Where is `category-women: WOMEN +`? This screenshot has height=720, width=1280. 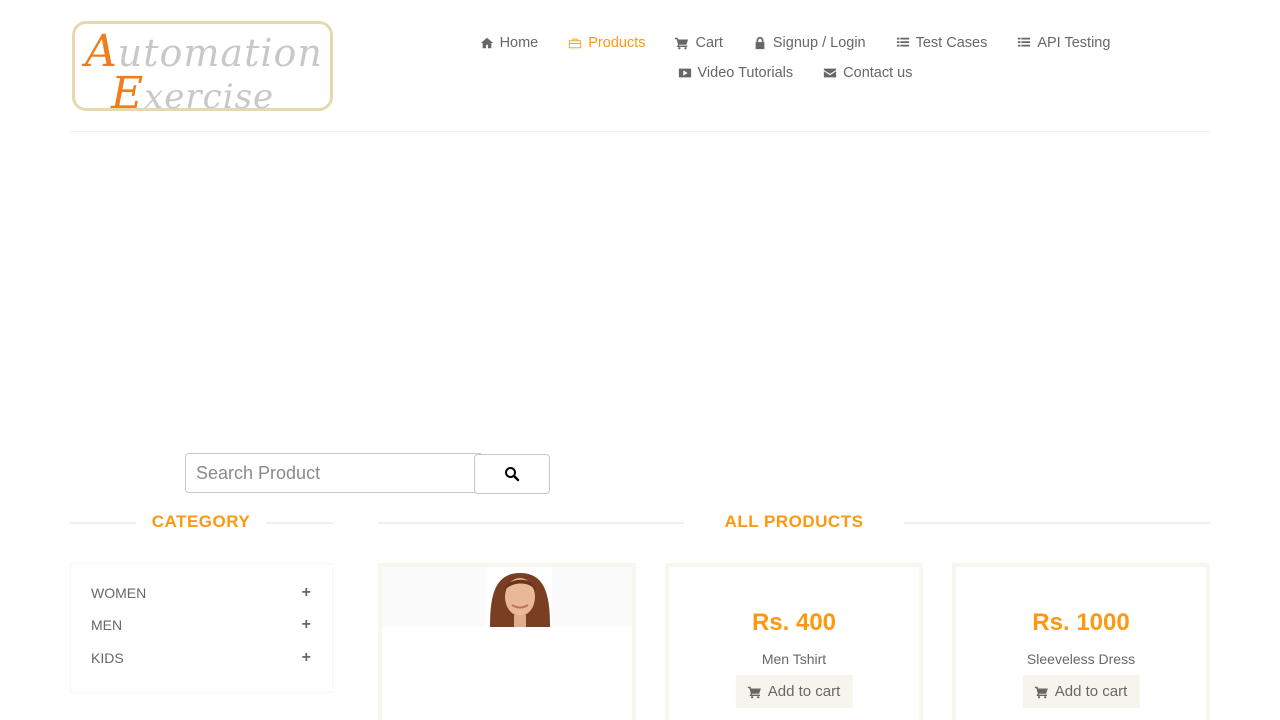 category-women: WOMEN + is located at coordinates (201, 593).